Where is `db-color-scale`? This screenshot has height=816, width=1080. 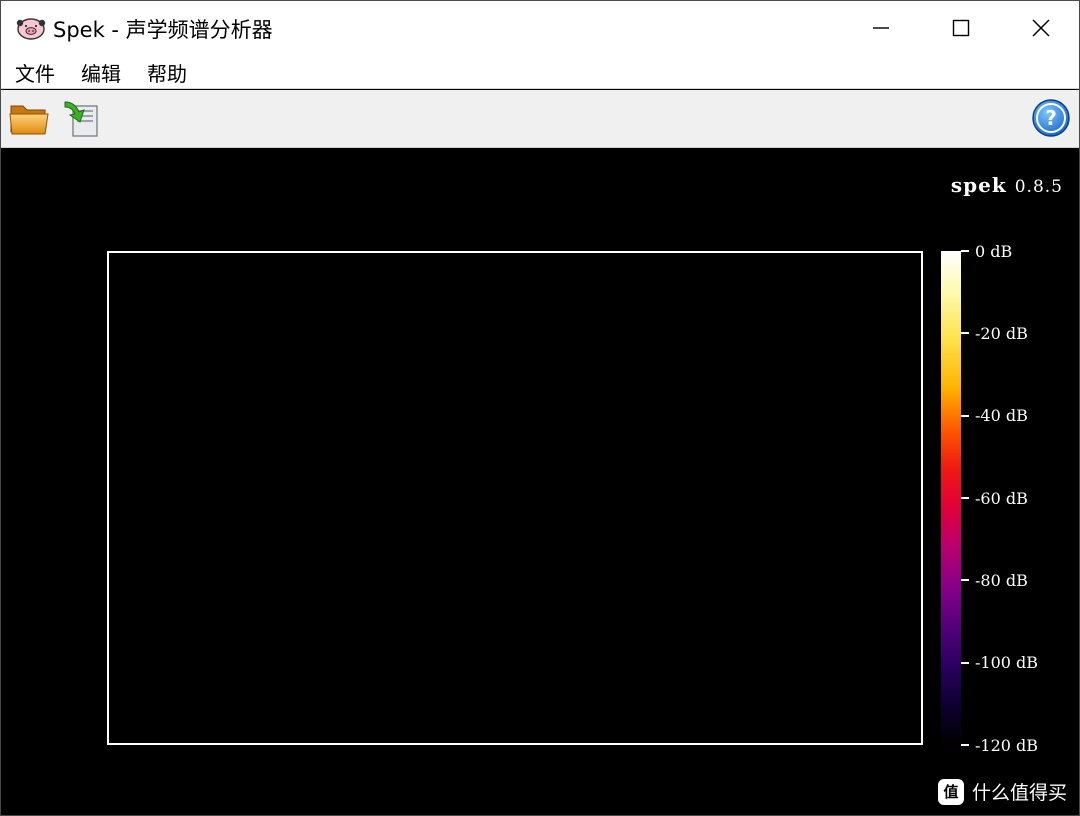 db-color-scale is located at coordinates (951, 498).